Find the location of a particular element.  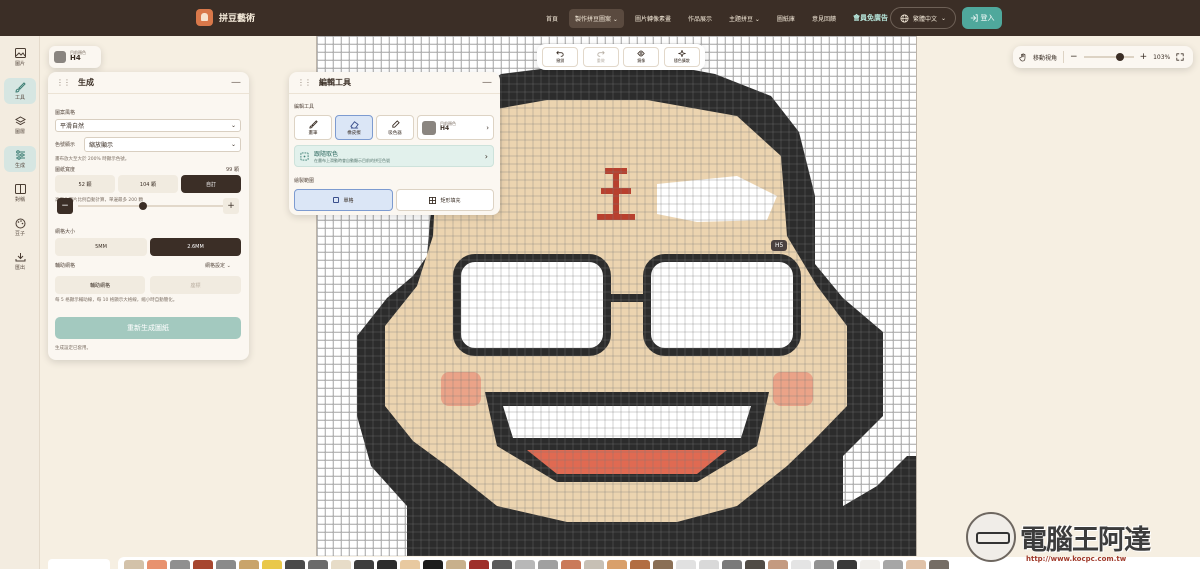

nav-themes: 主題拼豆 ⌄ is located at coordinates (744, 18).